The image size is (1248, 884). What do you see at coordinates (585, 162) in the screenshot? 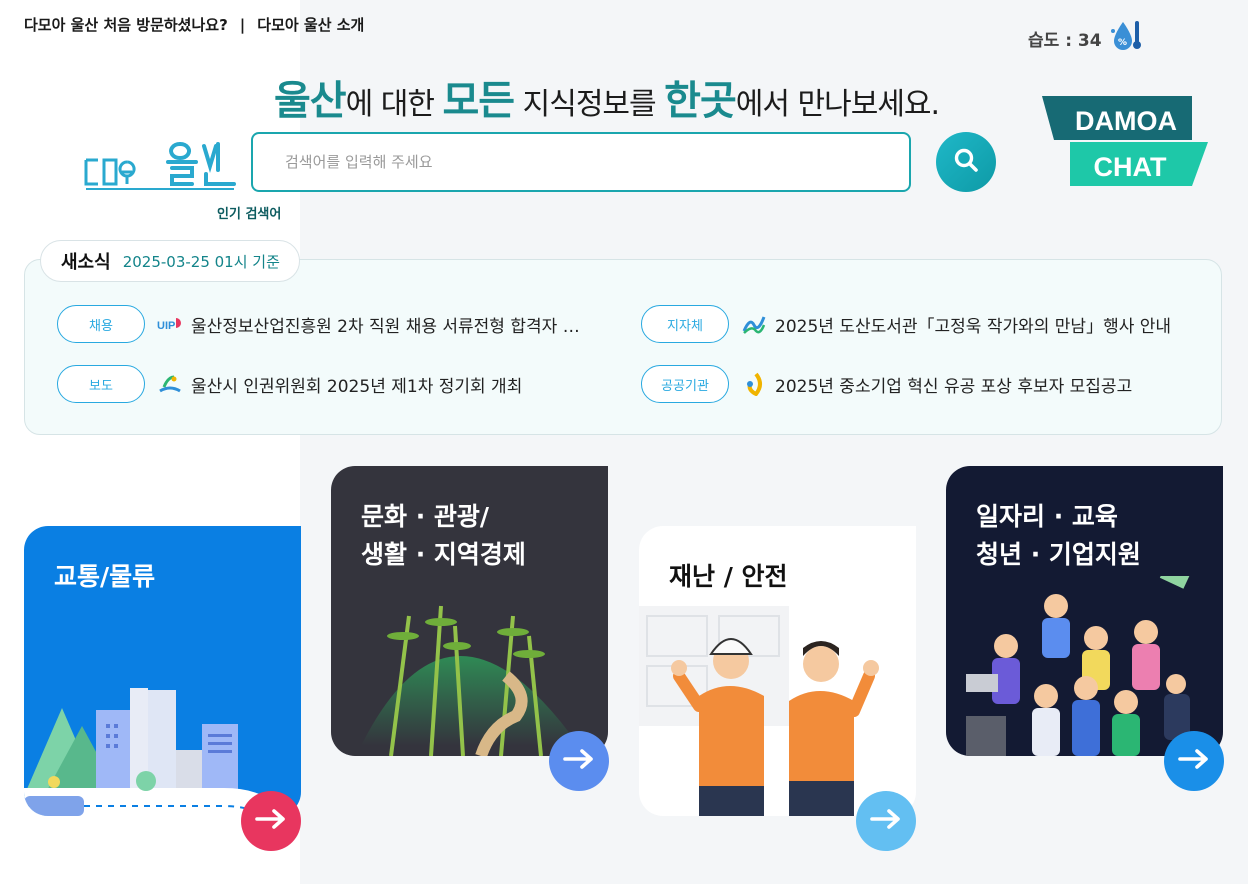
I see `search-input` at bounding box center [585, 162].